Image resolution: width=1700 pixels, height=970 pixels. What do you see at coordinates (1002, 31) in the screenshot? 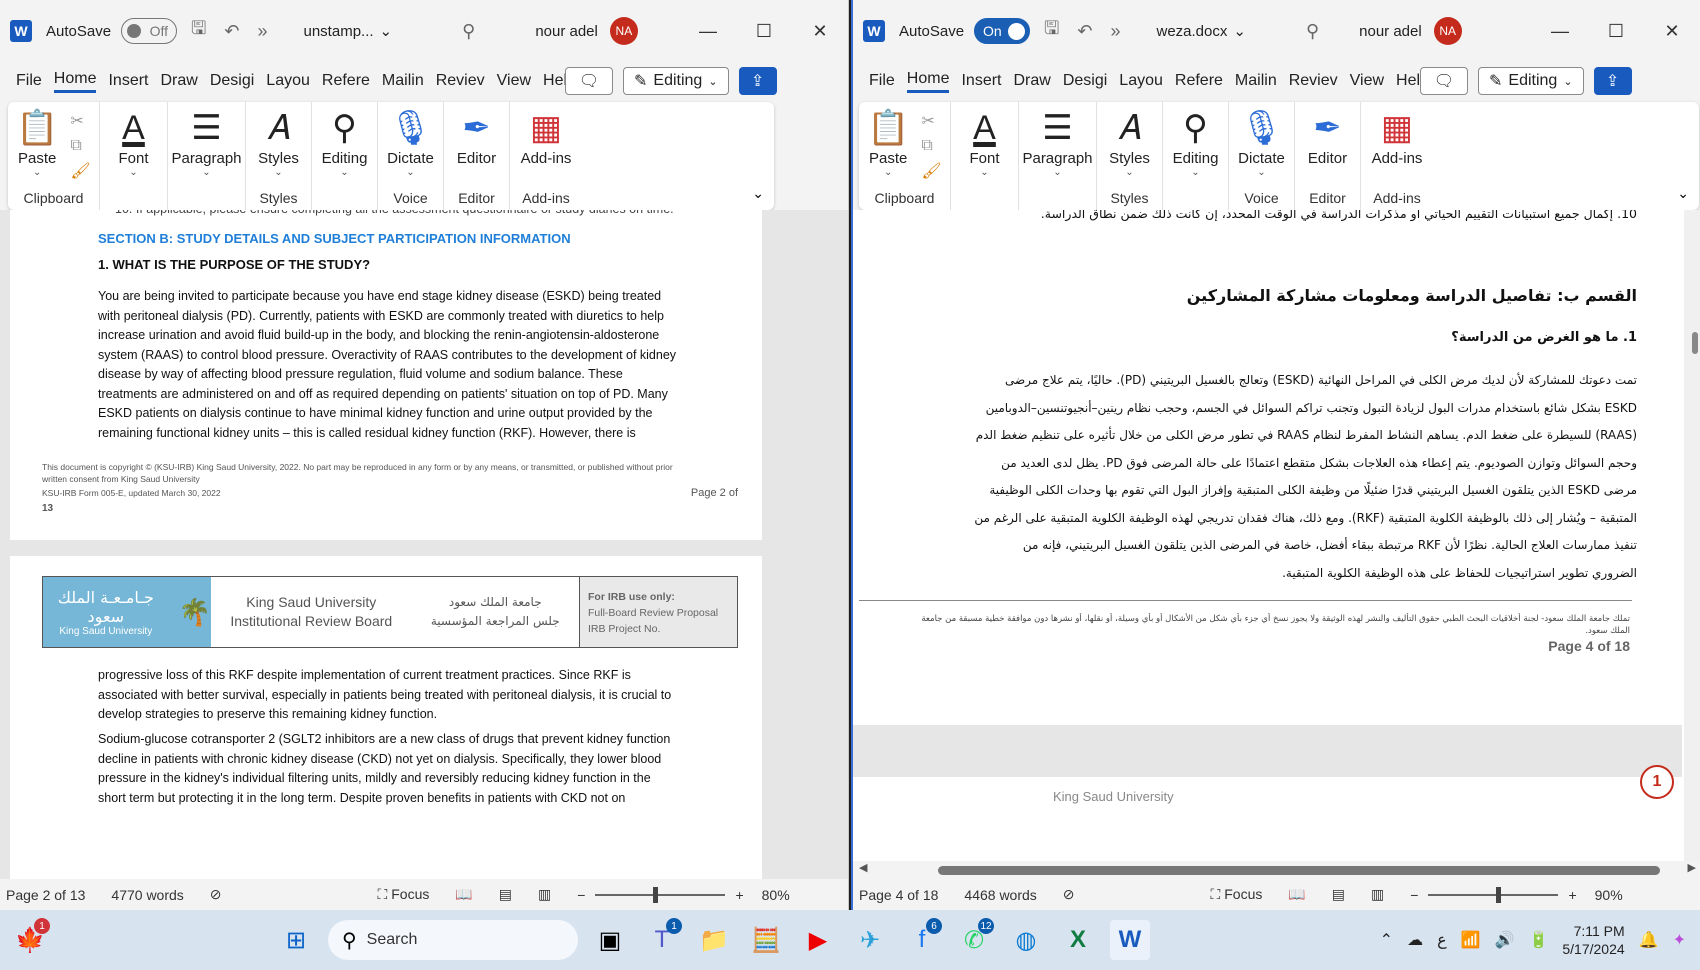
I see `autosave-toggle: On` at bounding box center [1002, 31].